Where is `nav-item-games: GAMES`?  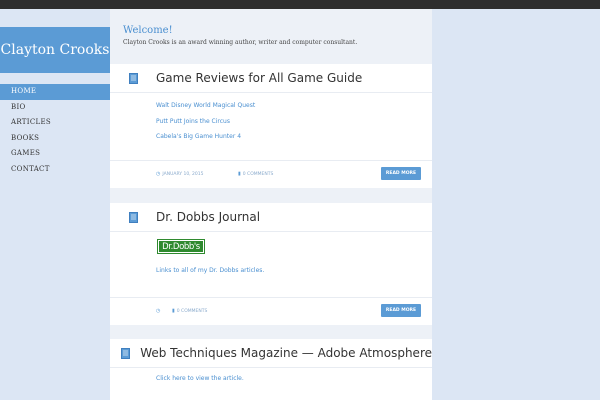 nav-item-games: GAMES is located at coordinates (55, 154).